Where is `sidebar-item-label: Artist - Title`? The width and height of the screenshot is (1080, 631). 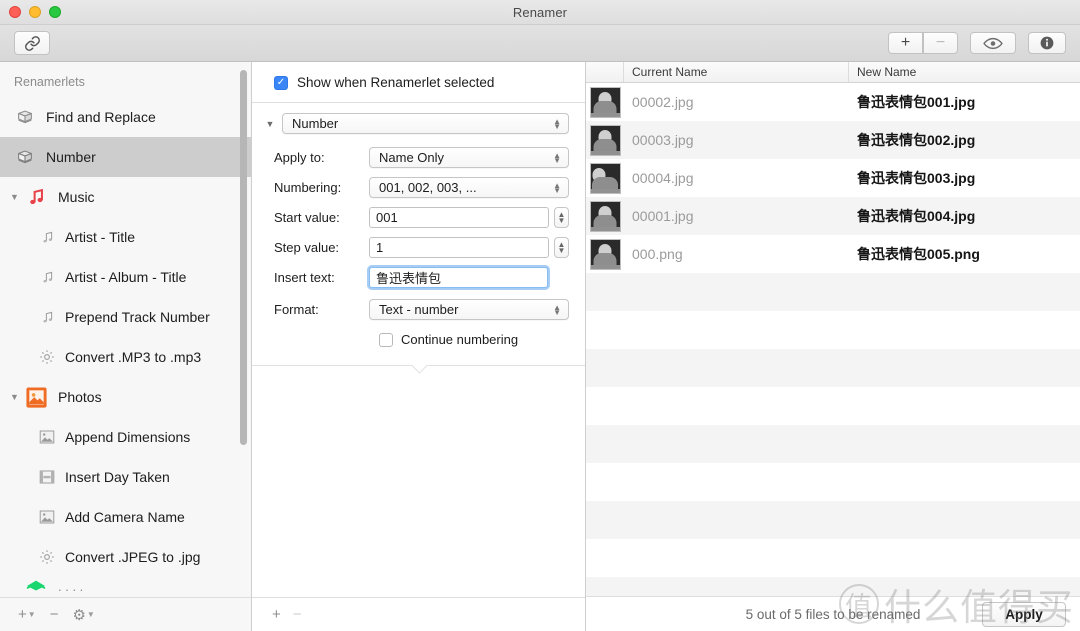 sidebar-item-label: Artist - Title is located at coordinates (100, 237).